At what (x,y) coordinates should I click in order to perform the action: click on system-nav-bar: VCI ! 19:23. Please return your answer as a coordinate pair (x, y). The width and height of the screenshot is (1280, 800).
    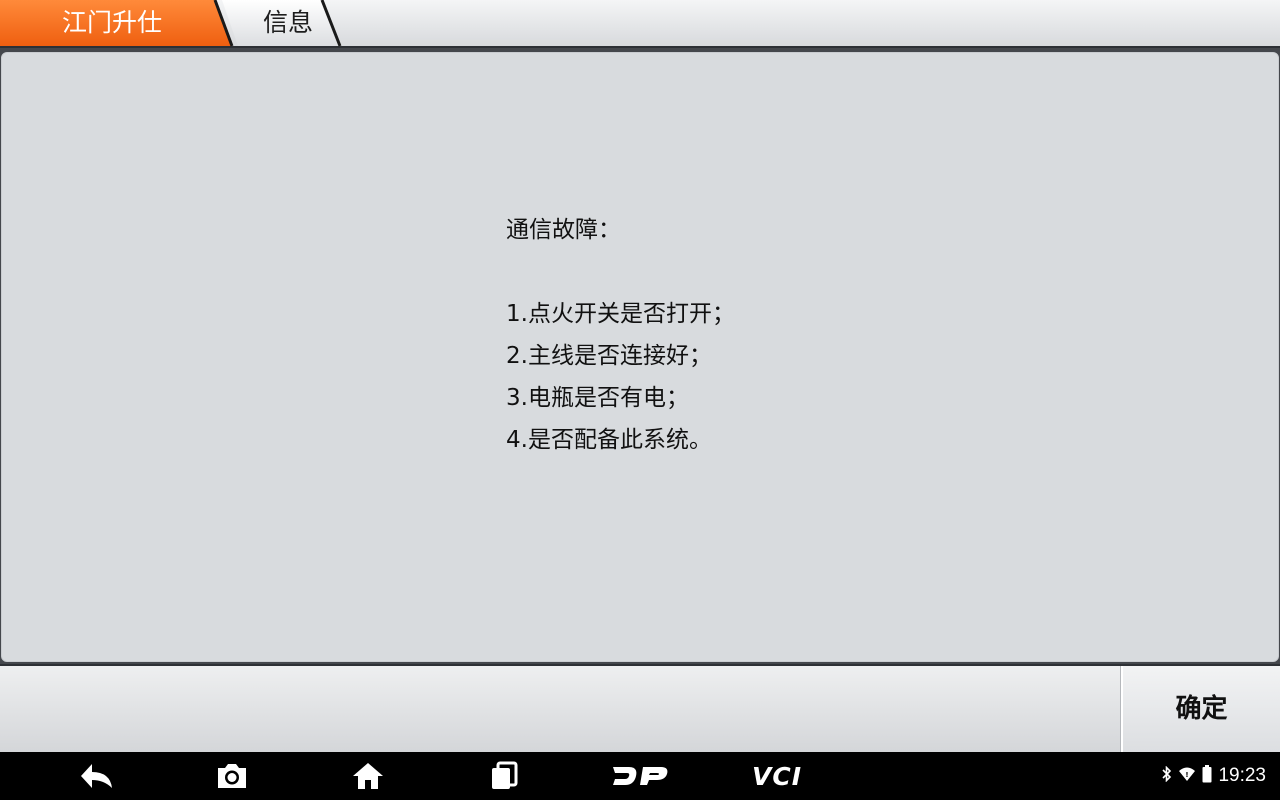
    Looking at the image, I should click on (640, 776).